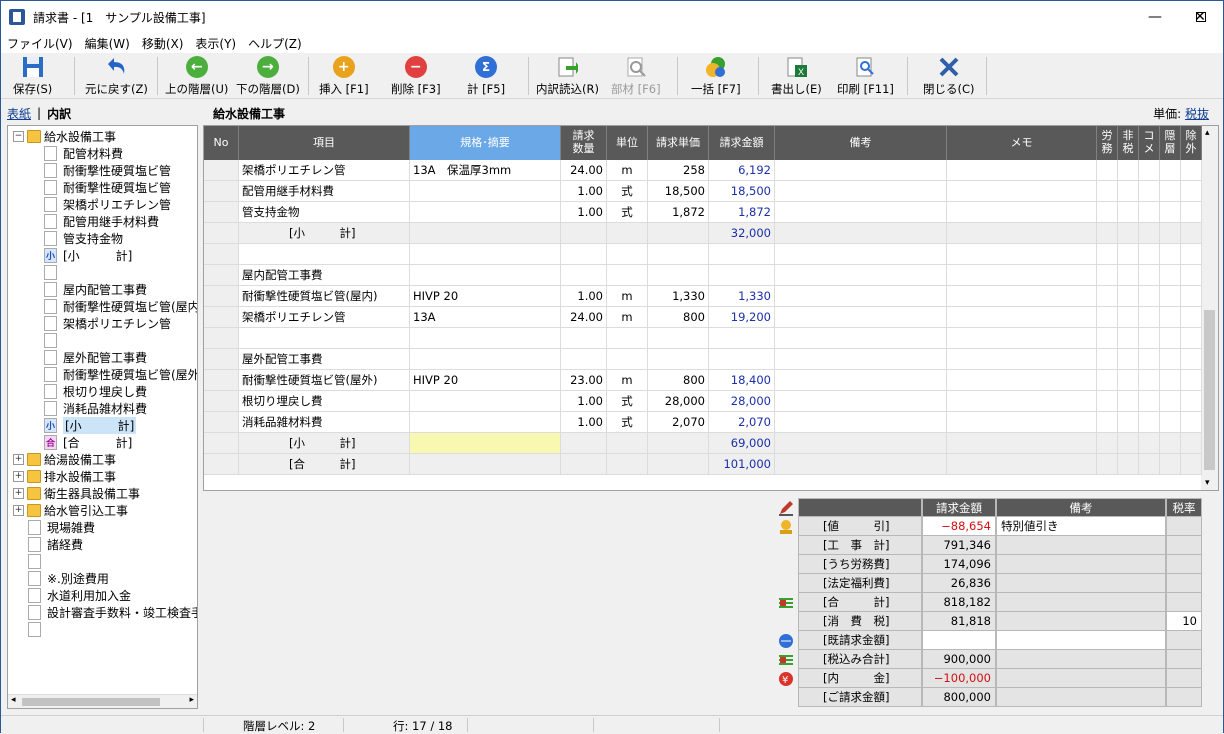 This screenshot has width=1224, height=734. I want to click on tree-item: 水道利用加入金, so click(79, 595).